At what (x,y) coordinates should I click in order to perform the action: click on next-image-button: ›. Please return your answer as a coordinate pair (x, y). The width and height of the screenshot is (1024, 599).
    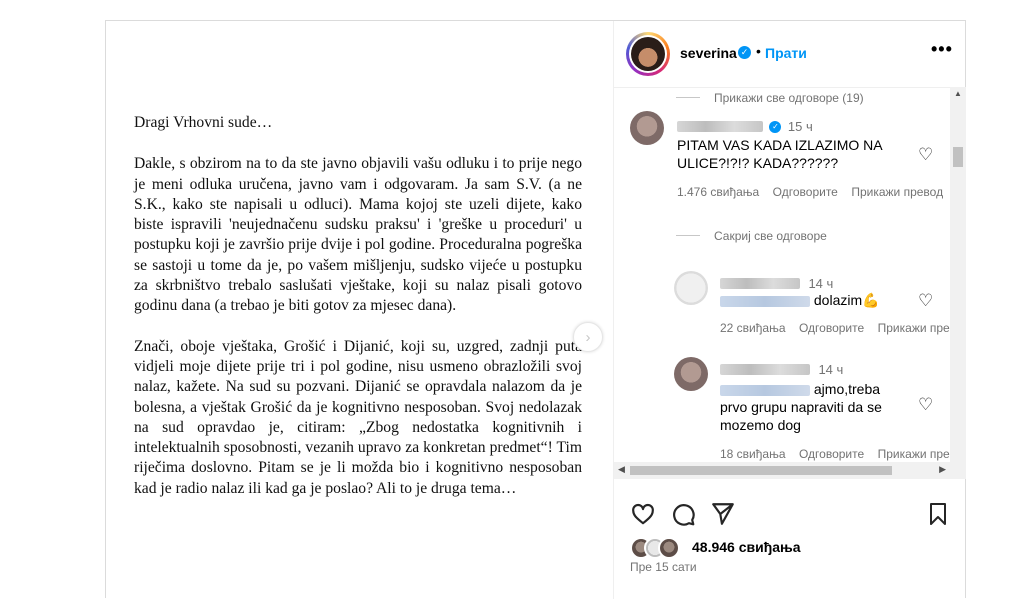
    Looking at the image, I should click on (588, 337).